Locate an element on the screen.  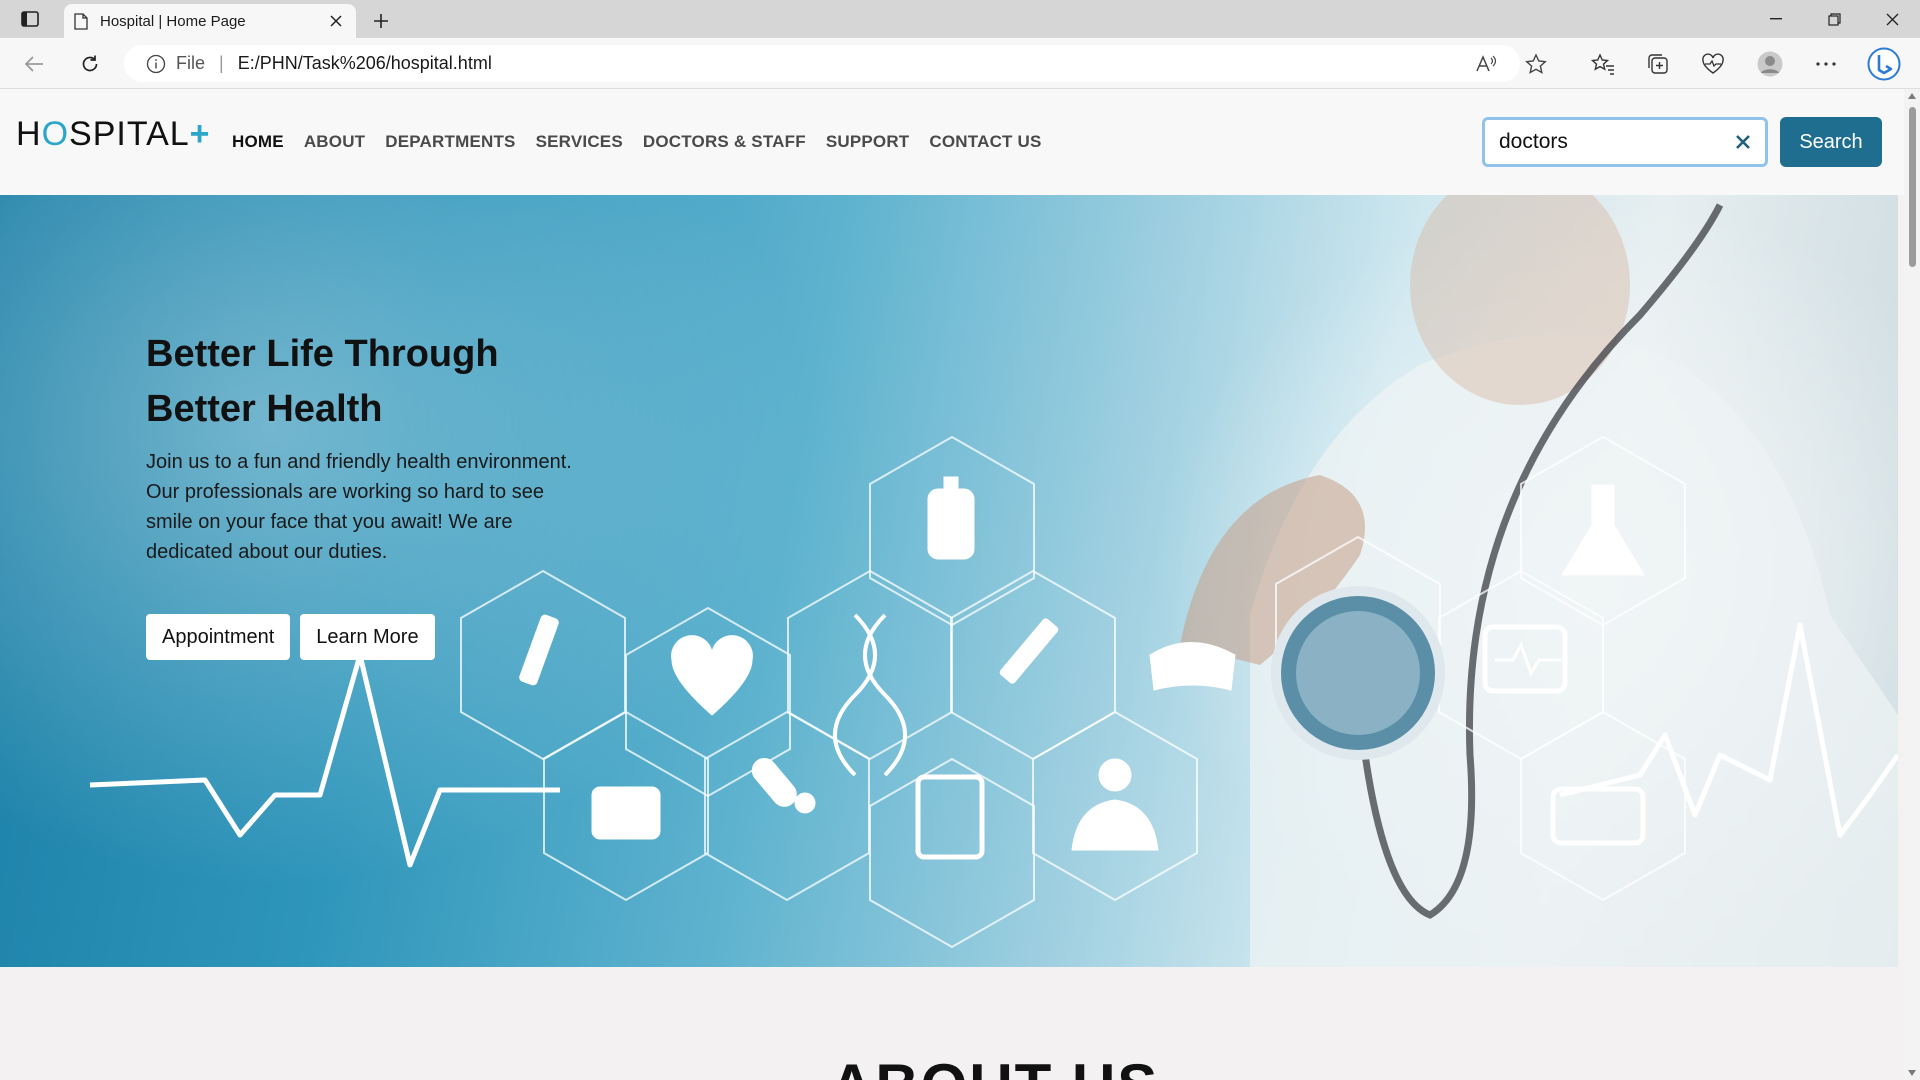
collections-icon is located at coordinates (1658, 64).